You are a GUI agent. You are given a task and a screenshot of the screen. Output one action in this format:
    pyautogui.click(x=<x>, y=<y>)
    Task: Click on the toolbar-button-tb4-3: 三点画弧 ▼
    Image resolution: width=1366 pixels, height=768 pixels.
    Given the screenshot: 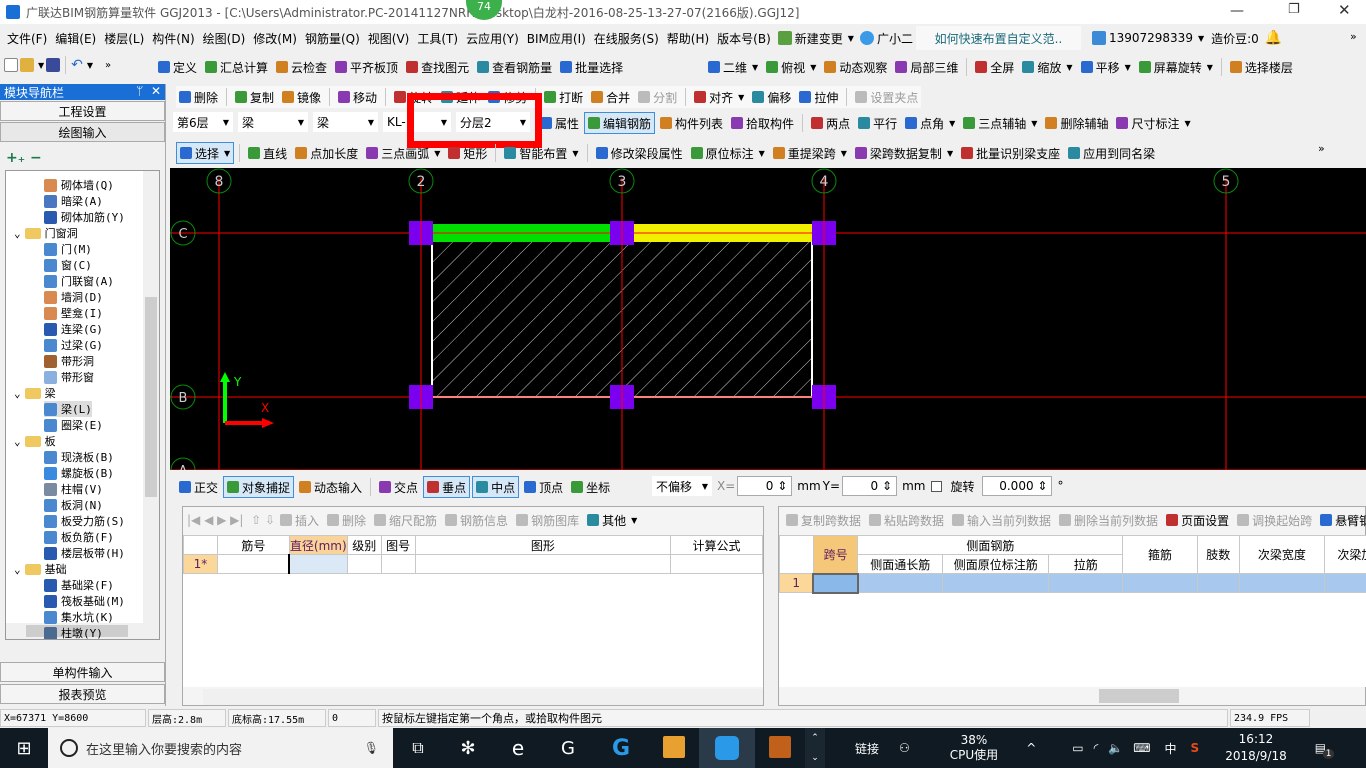 What is the action you would take?
    pyautogui.click(x=403, y=153)
    